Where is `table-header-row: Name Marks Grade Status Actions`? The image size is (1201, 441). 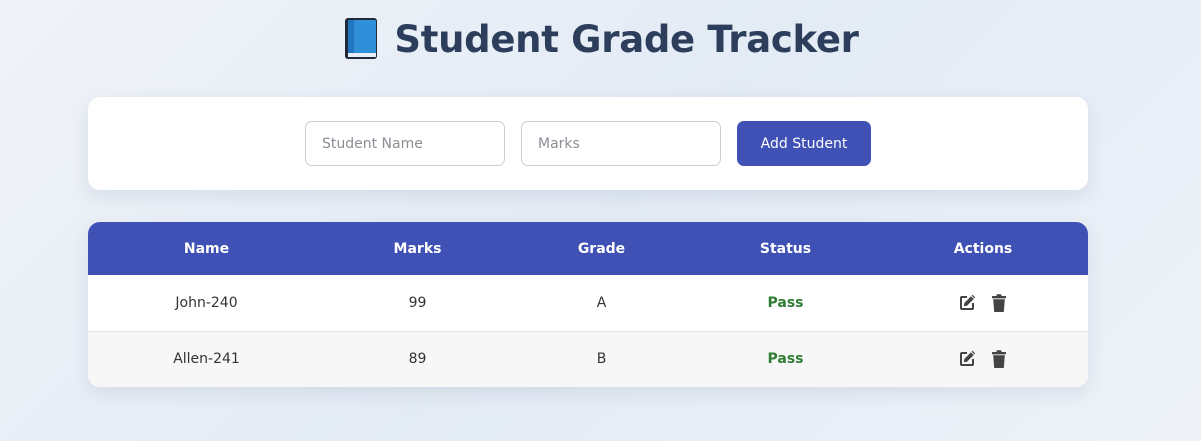 table-header-row: Name Marks Grade Status Actions is located at coordinates (588, 248).